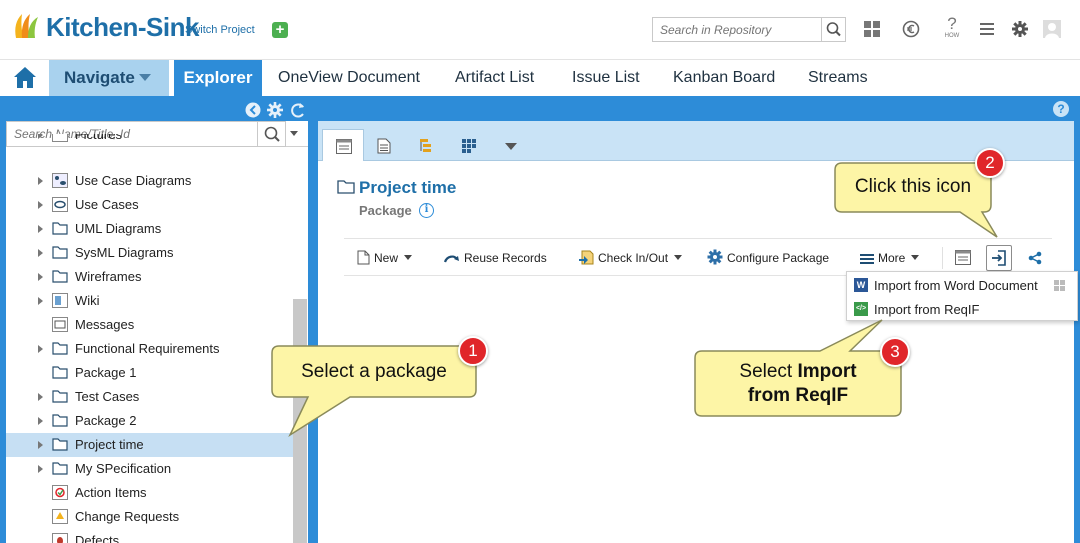 The height and width of the screenshot is (543, 1080). What do you see at coordinates (827, 371) in the screenshot?
I see `callout-text-3-bold: Import` at bounding box center [827, 371].